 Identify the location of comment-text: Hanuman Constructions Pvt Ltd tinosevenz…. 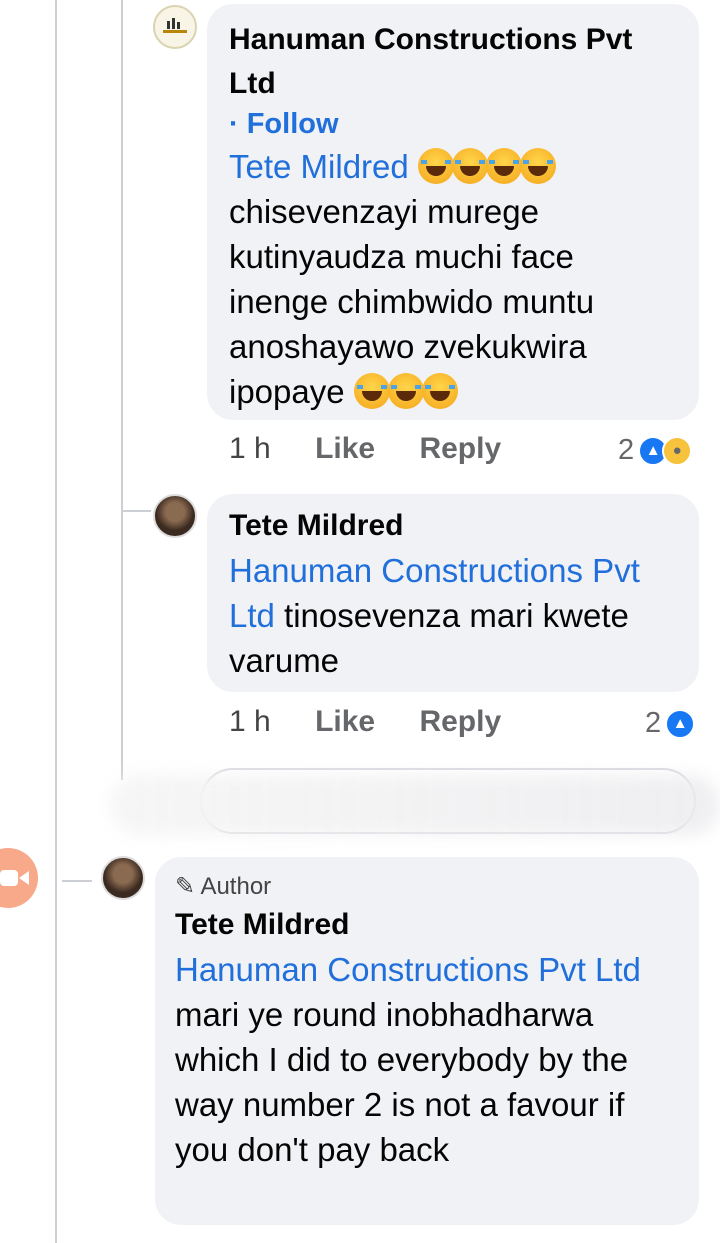
(453, 615).